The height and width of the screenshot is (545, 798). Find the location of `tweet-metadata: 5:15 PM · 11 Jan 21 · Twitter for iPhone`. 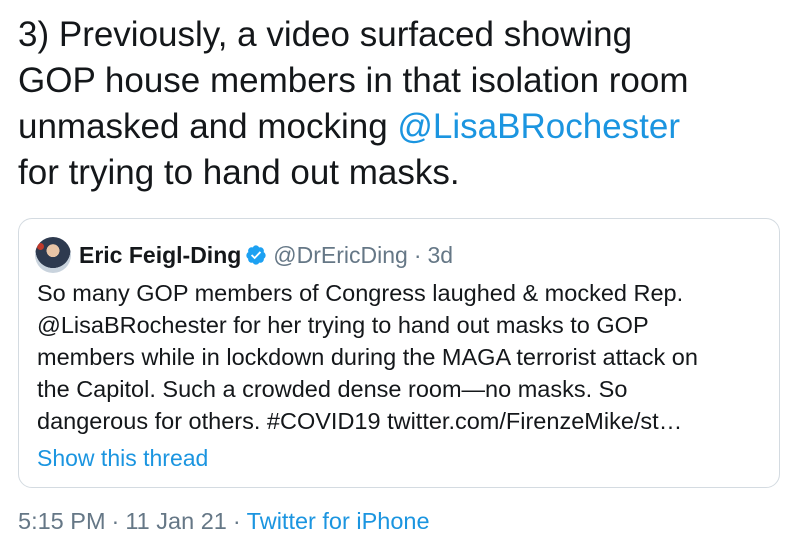

tweet-metadata: 5:15 PM · 11 Jan 21 · Twitter for iPhone is located at coordinates (224, 521).